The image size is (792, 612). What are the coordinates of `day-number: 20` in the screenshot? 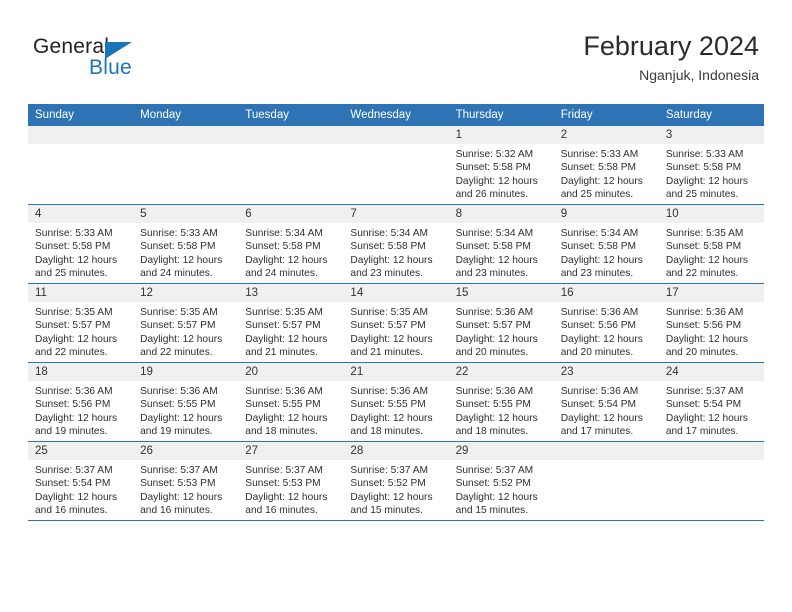 It's located at (291, 372).